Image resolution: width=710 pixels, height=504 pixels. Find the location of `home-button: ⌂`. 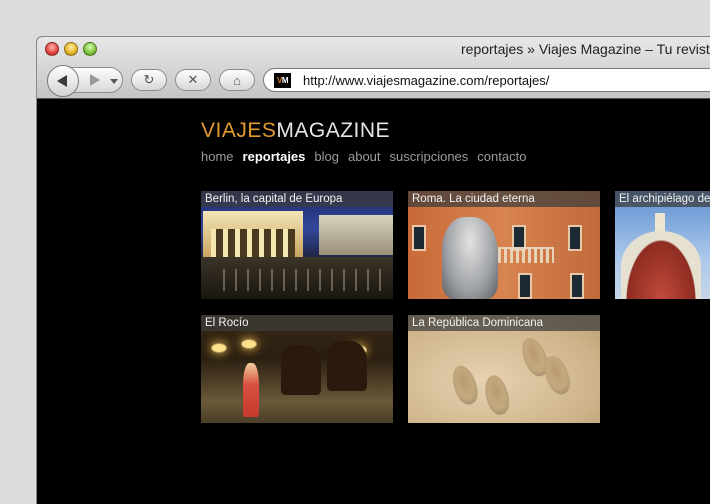

home-button: ⌂ is located at coordinates (237, 80).